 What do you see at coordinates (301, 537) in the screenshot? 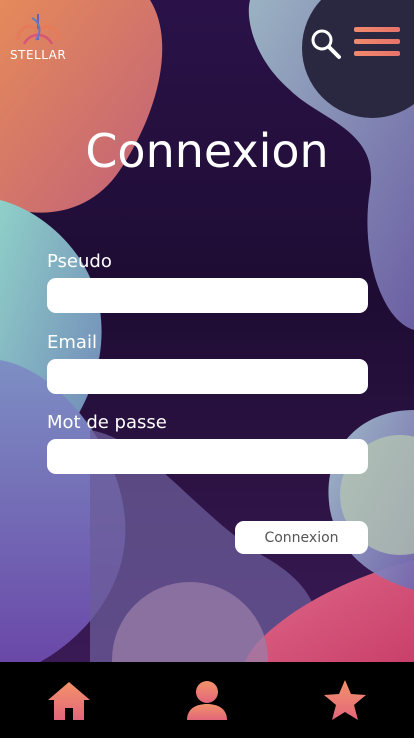
I see `login-submit-button: Connexion` at bounding box center [301, 537].